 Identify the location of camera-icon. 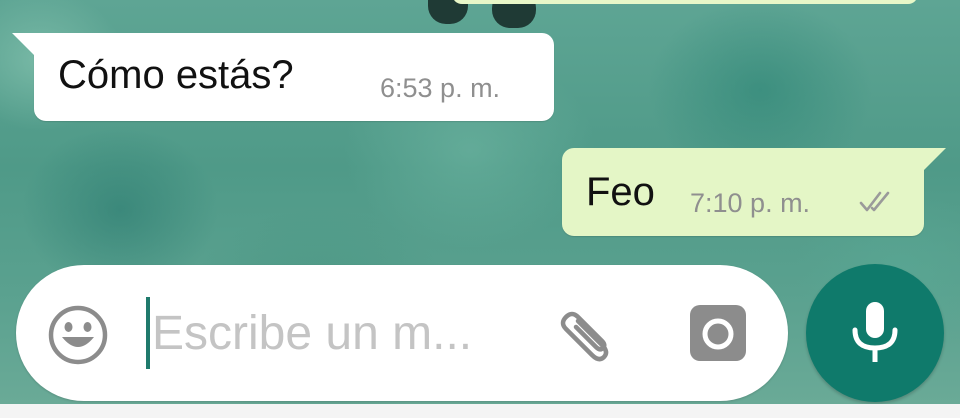
(718, 333).